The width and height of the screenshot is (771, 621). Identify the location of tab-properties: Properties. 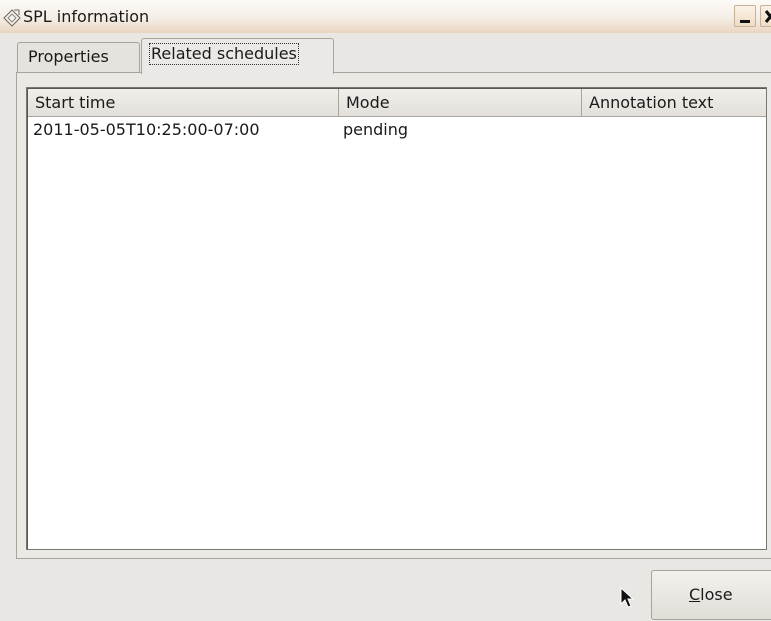
(78, 57).